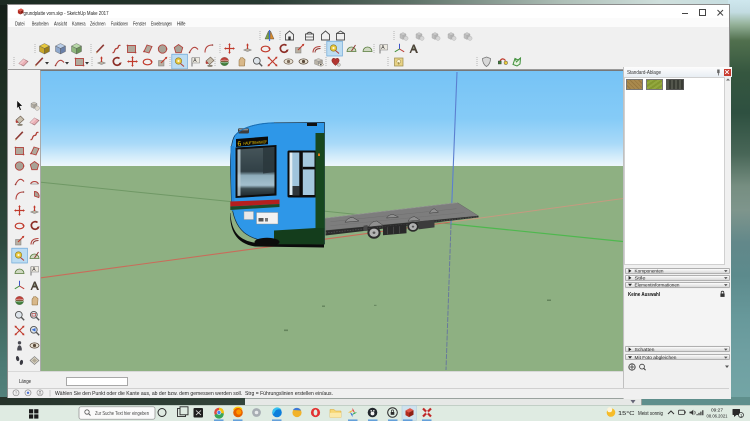 This screenshot has height=421, width=750. Describe the element at coordinates (626, 414) in the screenshot. I see `svg-text: 15°C` at that location.